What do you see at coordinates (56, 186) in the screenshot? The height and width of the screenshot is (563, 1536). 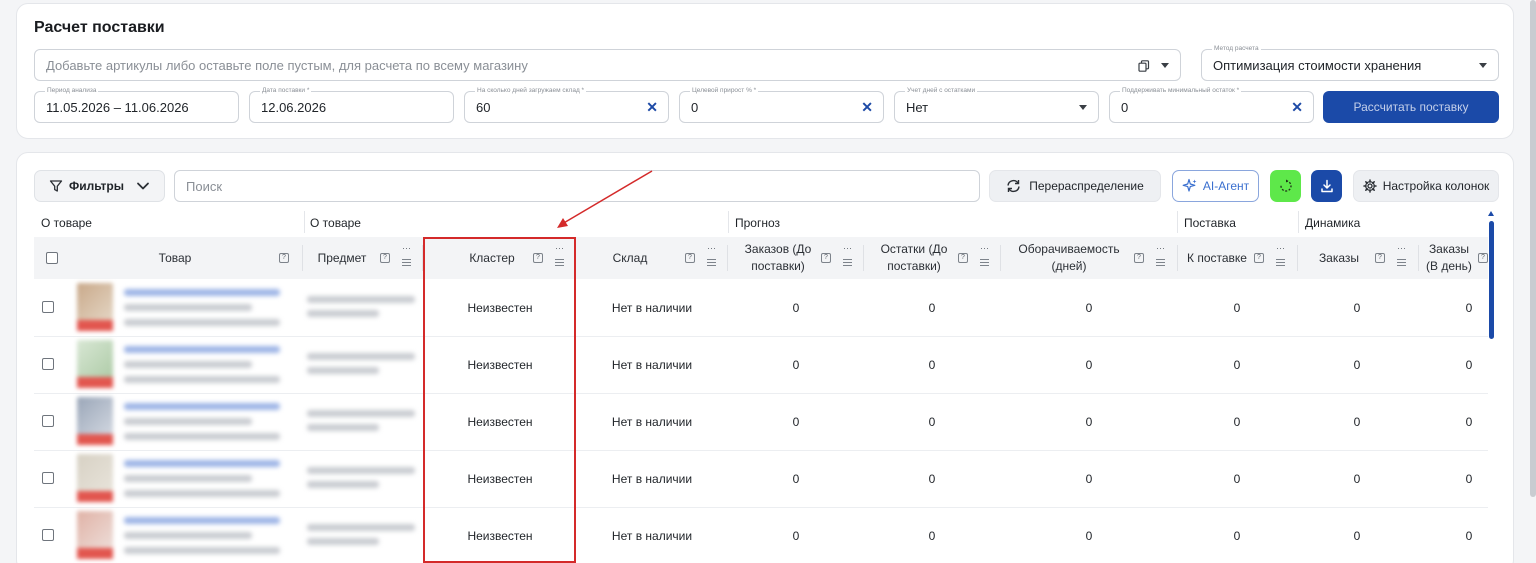 I see `filter-icon` at bounding box center [56, 186].